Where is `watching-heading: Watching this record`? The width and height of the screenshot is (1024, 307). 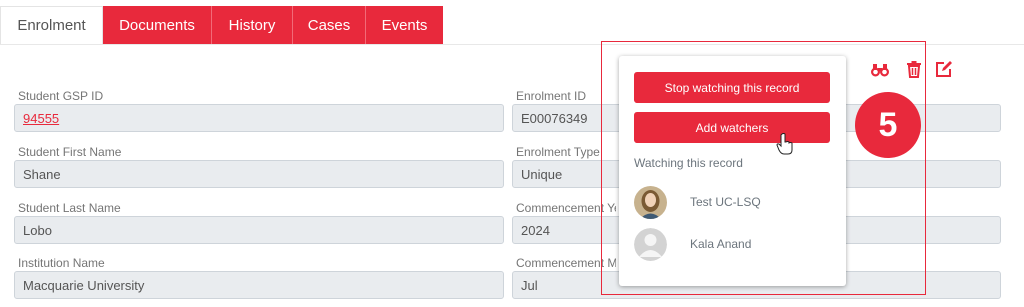
watching-heading: Watching this record is located at coordinates (688, 163).